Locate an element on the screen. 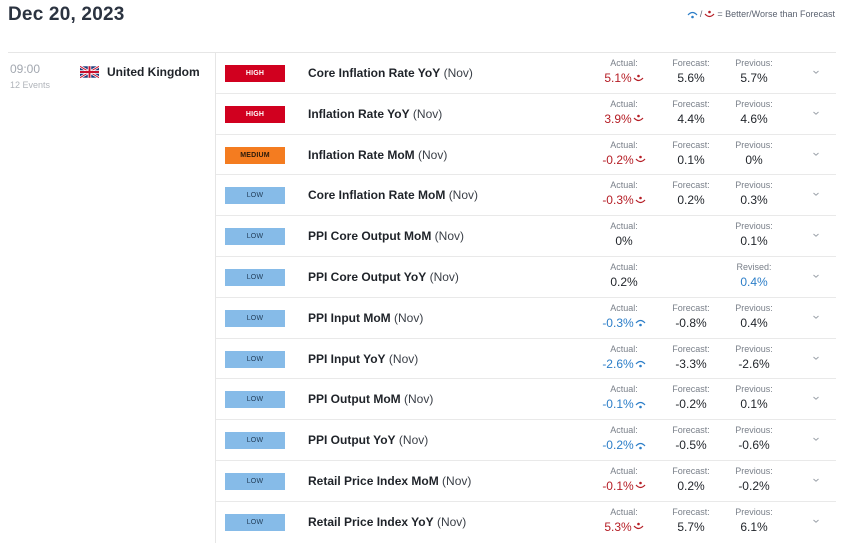 This screenshot has width=847, height=550. event-name: PPI Input MoM (Nov) is located at coordinates (365, 318).